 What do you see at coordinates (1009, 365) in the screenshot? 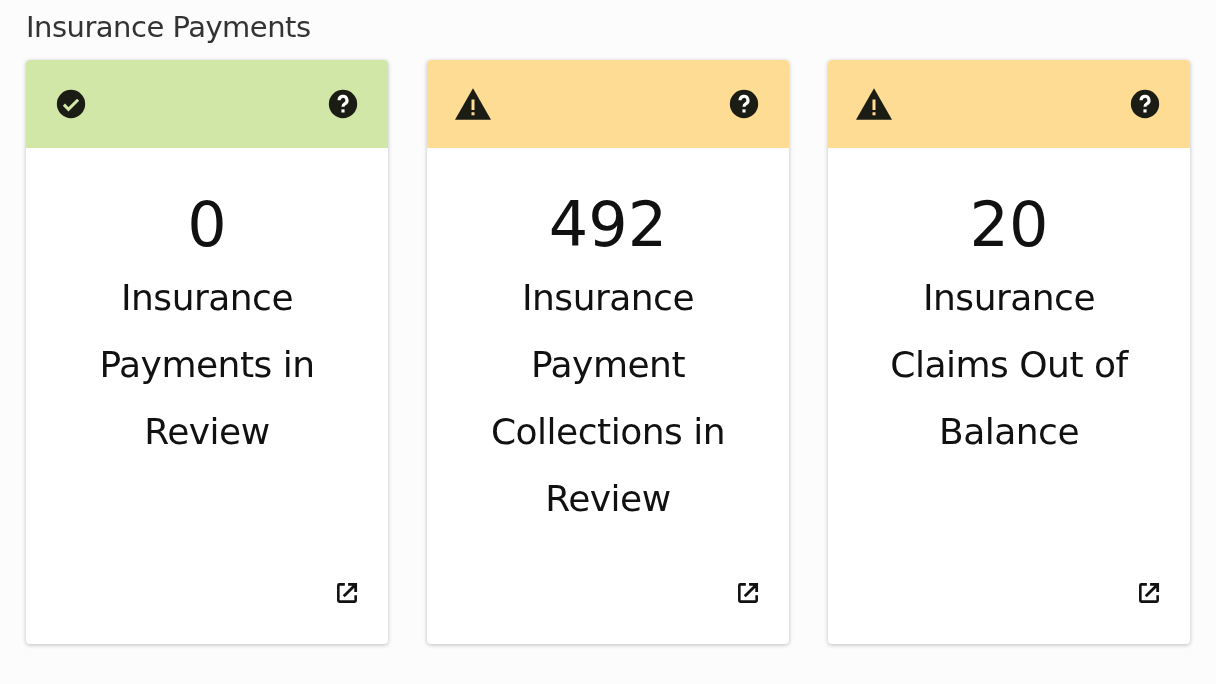
I see `metric-label: Insurance Claims Out of Balance` at bounding box center [1009, 365].